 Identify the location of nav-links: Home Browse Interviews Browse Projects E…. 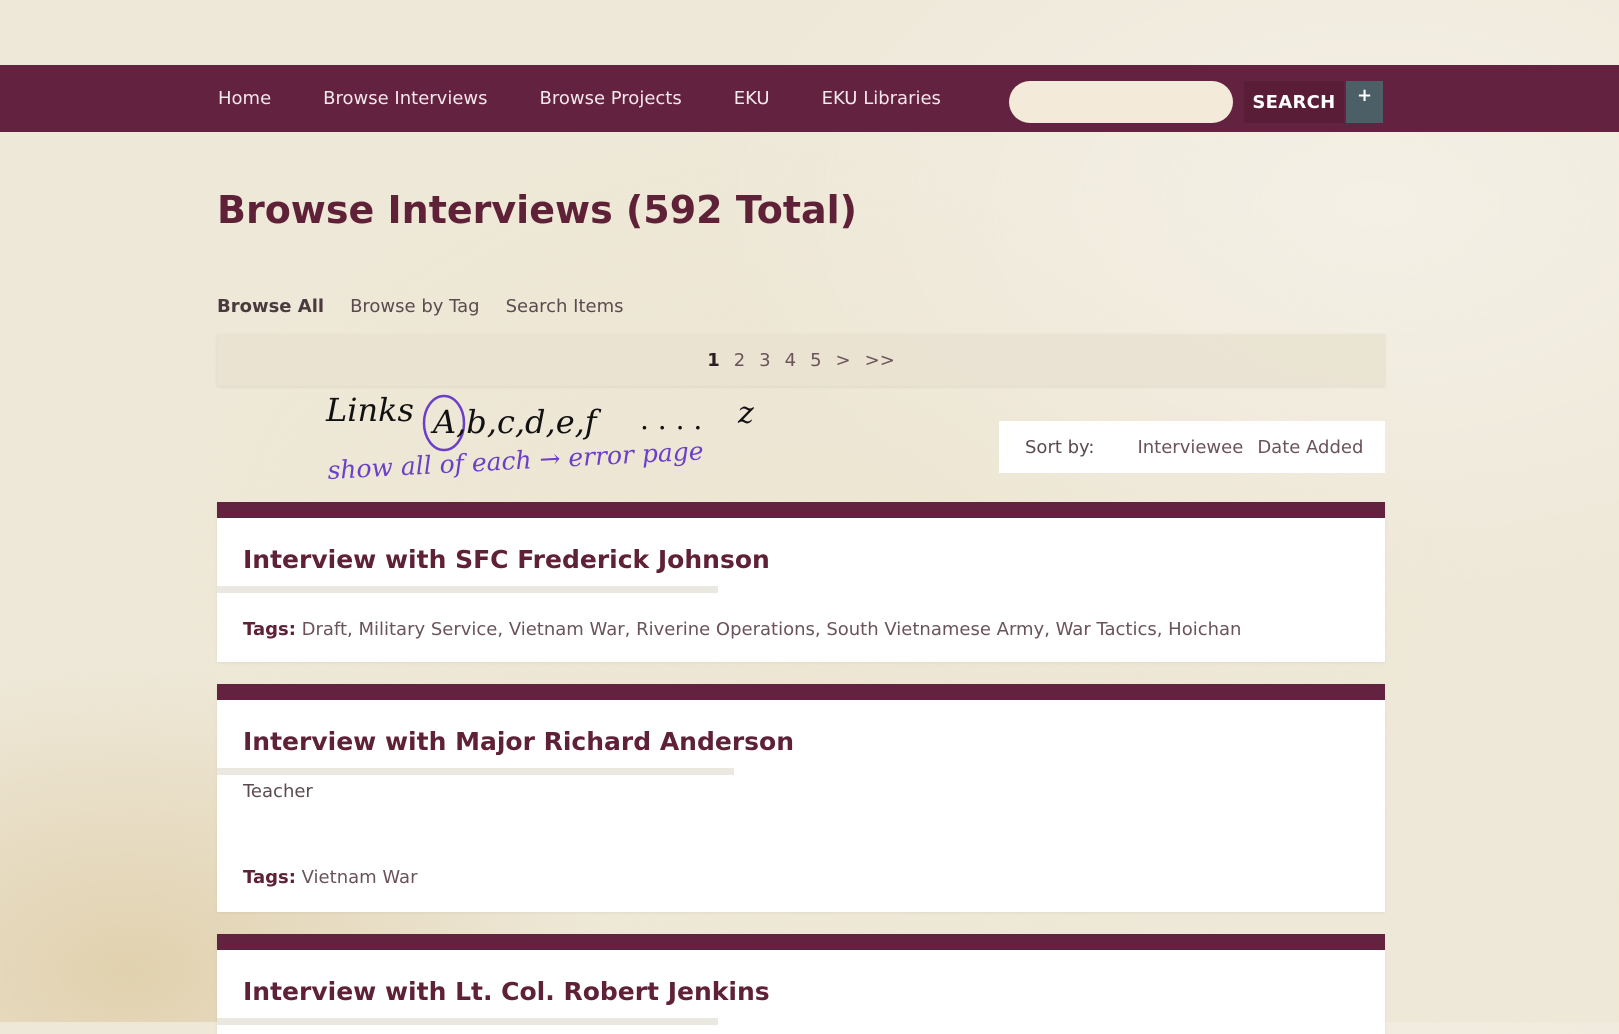
(605, 98).